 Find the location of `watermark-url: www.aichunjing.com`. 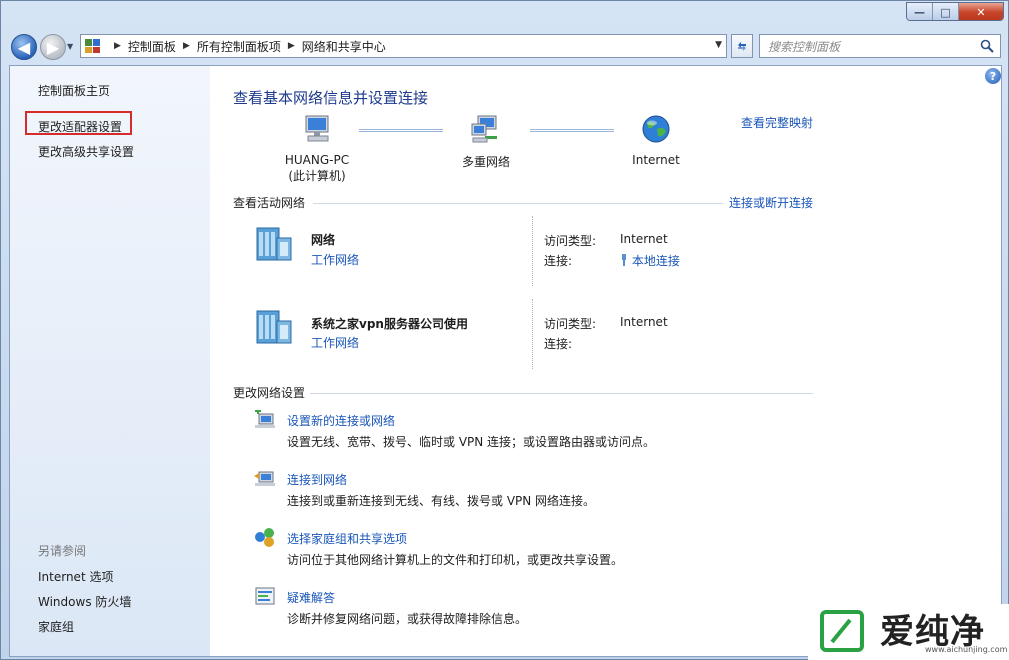

watermark-url: www.aichunjing.com is located at coordinates (966, 649).